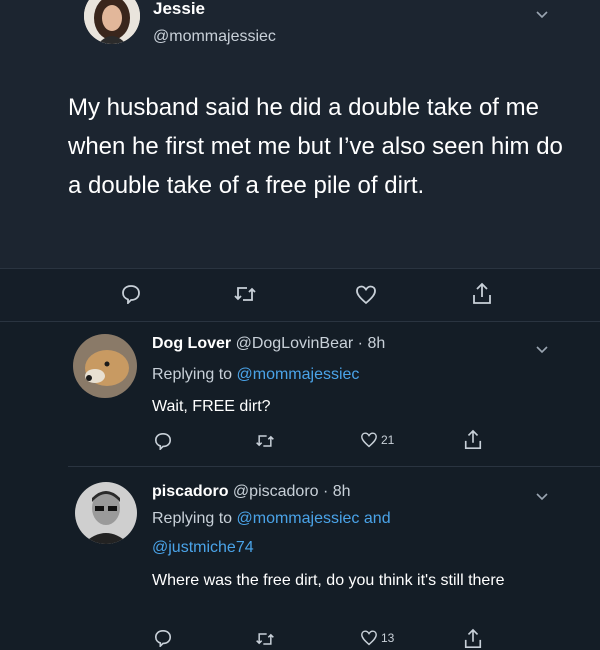 Image resolution: width=600 pixels, height=650 pixels. What do you see at coordinates (214, 37) in the screenshot?
I see `author-handle: @mommajessiec` at bounding box center [214, 37].